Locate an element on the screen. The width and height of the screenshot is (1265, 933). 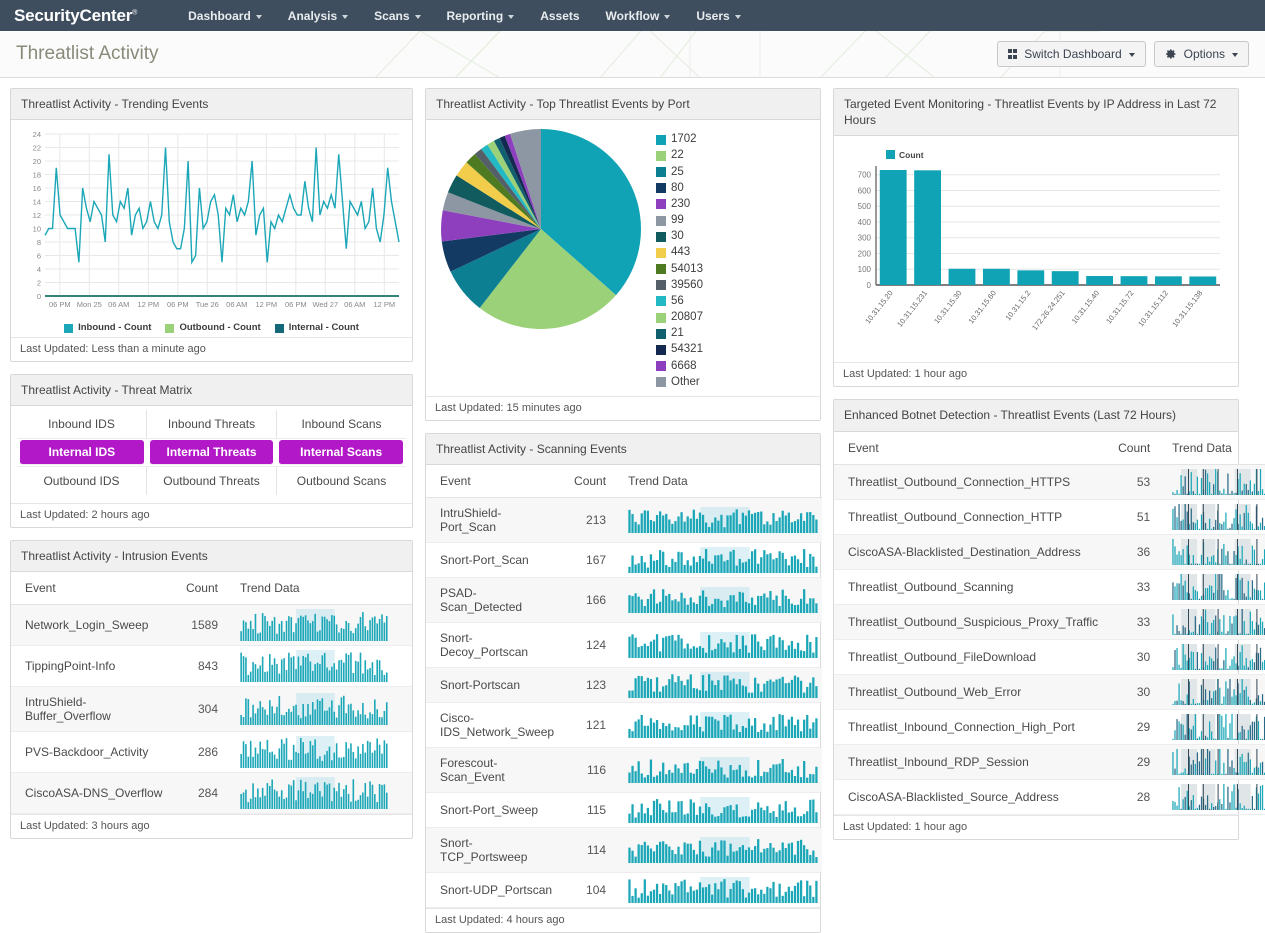
table-row: Threatlist_Outbound_Connection_HTTPS 53 is located at coordinates (1049, 482).